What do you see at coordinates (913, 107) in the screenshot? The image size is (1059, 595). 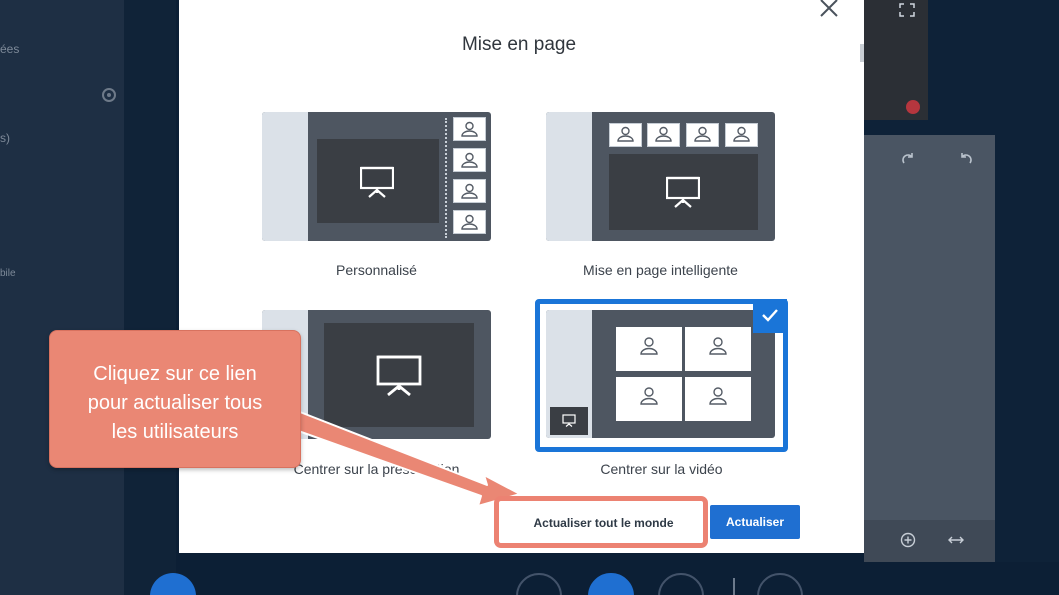 I see `mic-status-icon` at bounding box center [913, 107].